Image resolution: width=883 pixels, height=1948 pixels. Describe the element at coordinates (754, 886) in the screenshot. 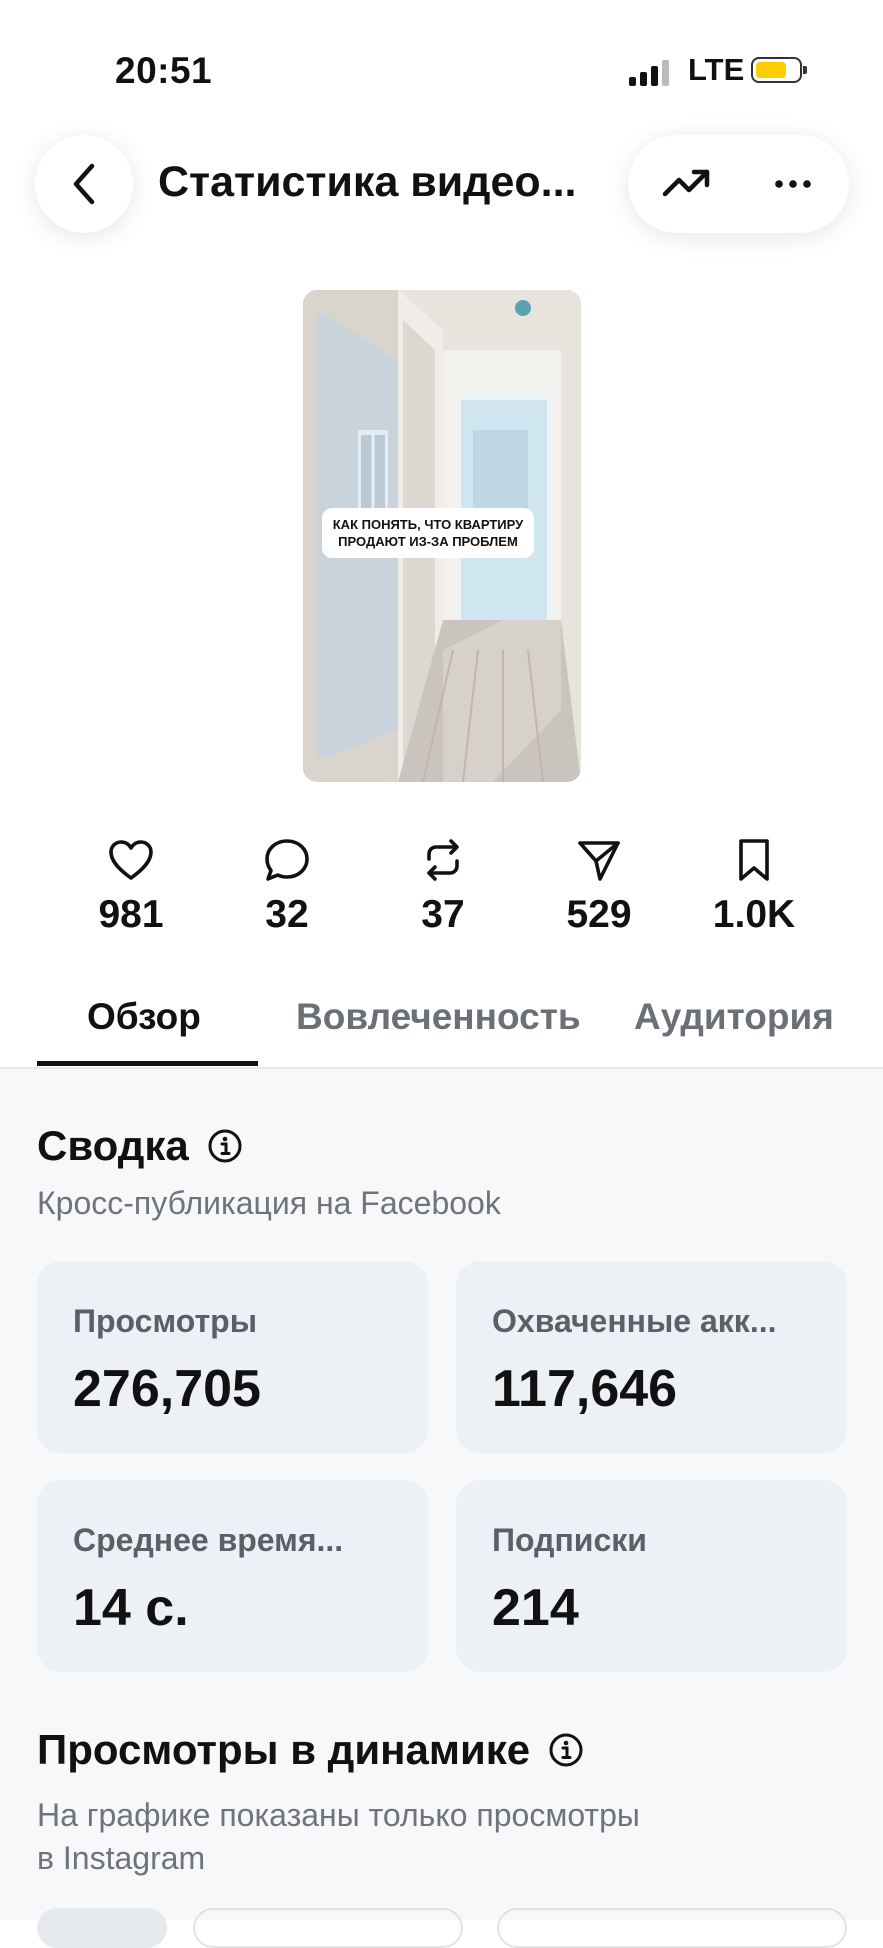

I see `saves-stat: 1.0K` at that location.